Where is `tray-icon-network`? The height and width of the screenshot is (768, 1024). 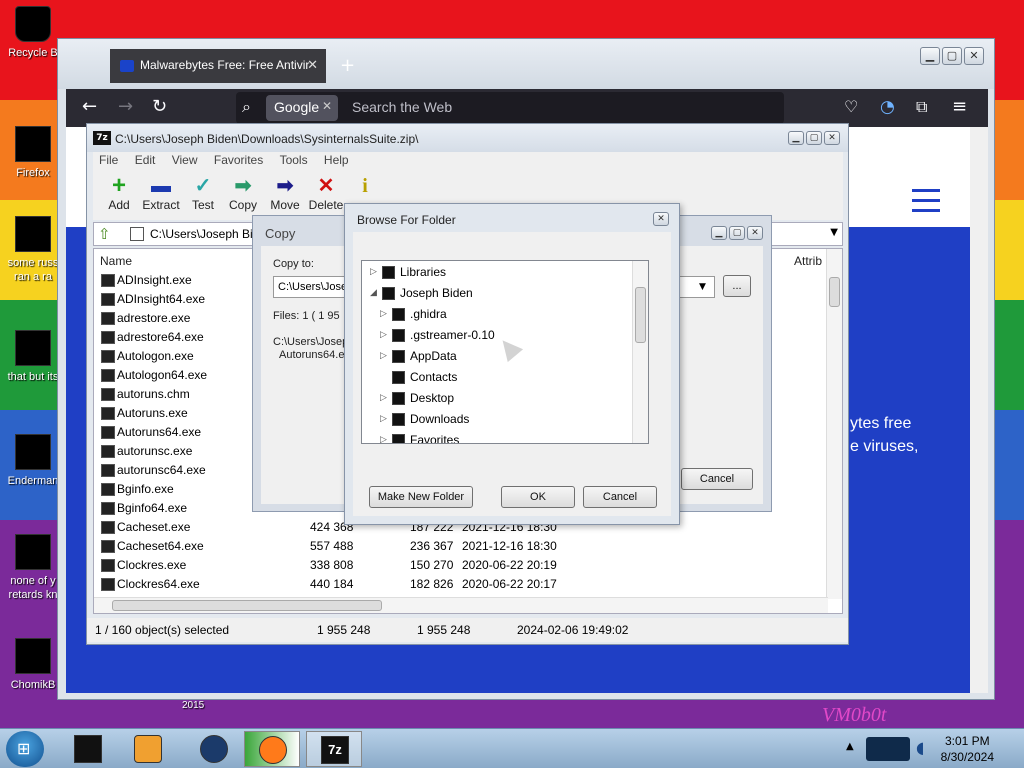
tray-icon-network is located at coordinates (888, 749).